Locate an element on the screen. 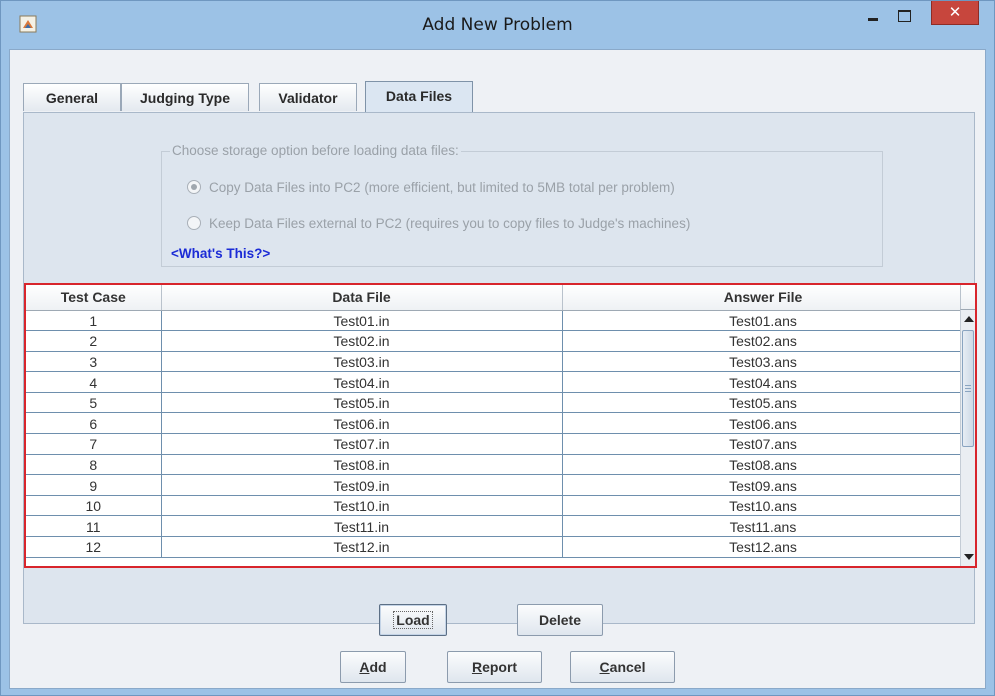  answer-file-cell: Test01.ans is located at coordinates (763, 321).